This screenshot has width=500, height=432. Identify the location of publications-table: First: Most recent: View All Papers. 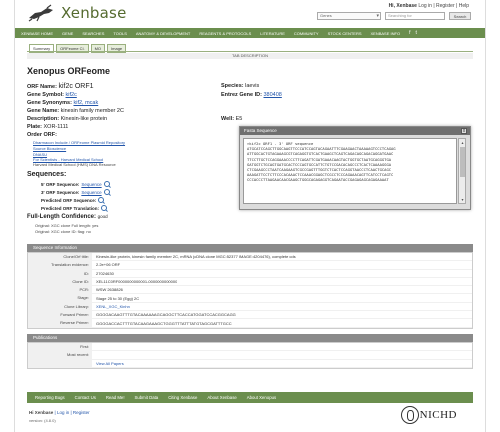
(250, 355).